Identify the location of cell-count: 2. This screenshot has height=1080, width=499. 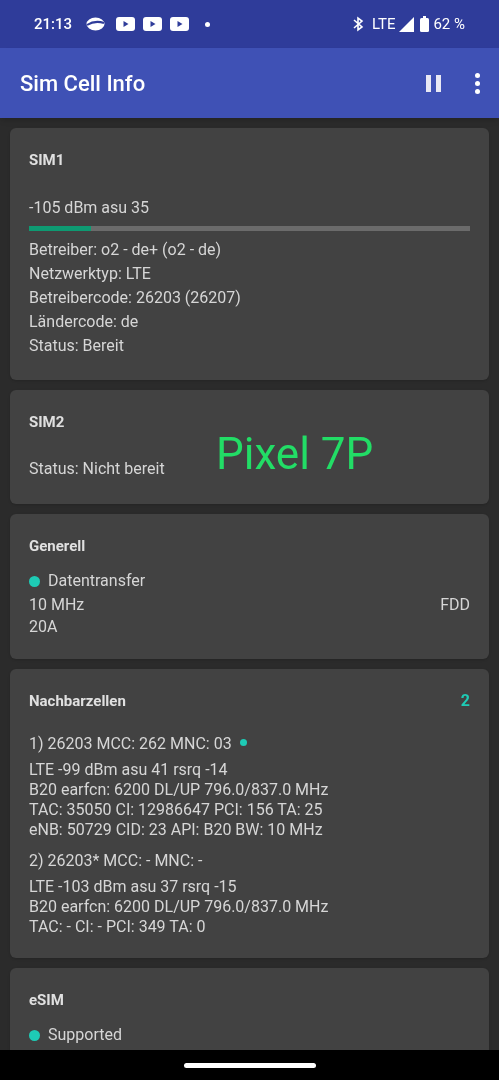
(465, 701).